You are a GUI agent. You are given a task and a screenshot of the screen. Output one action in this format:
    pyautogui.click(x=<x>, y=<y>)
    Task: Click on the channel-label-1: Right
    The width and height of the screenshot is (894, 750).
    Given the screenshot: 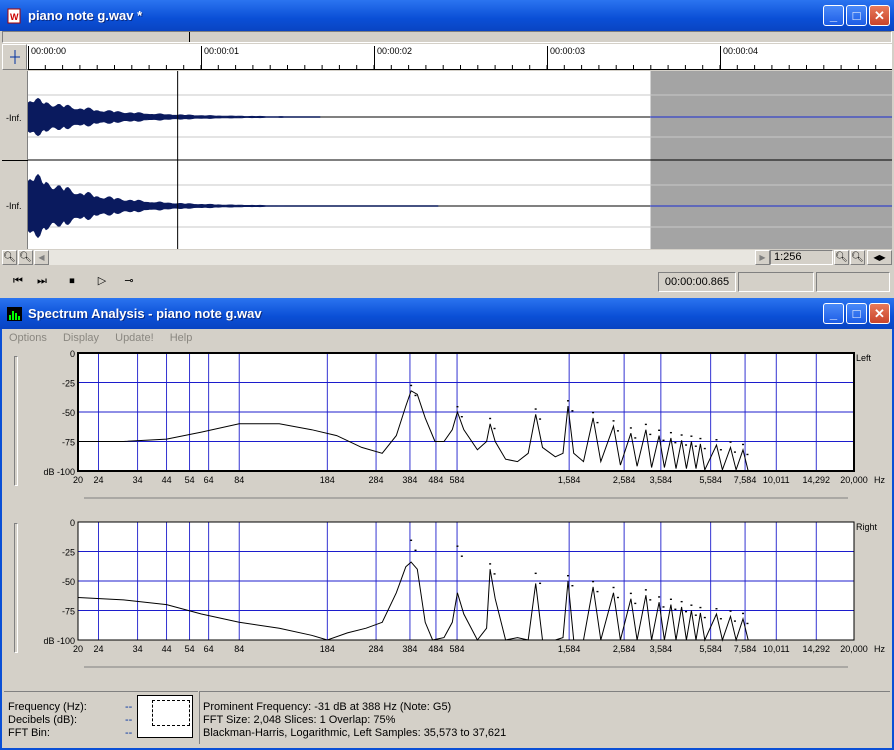 What is the action you would take?
    pyautogui.click(x=867, y=527)
    